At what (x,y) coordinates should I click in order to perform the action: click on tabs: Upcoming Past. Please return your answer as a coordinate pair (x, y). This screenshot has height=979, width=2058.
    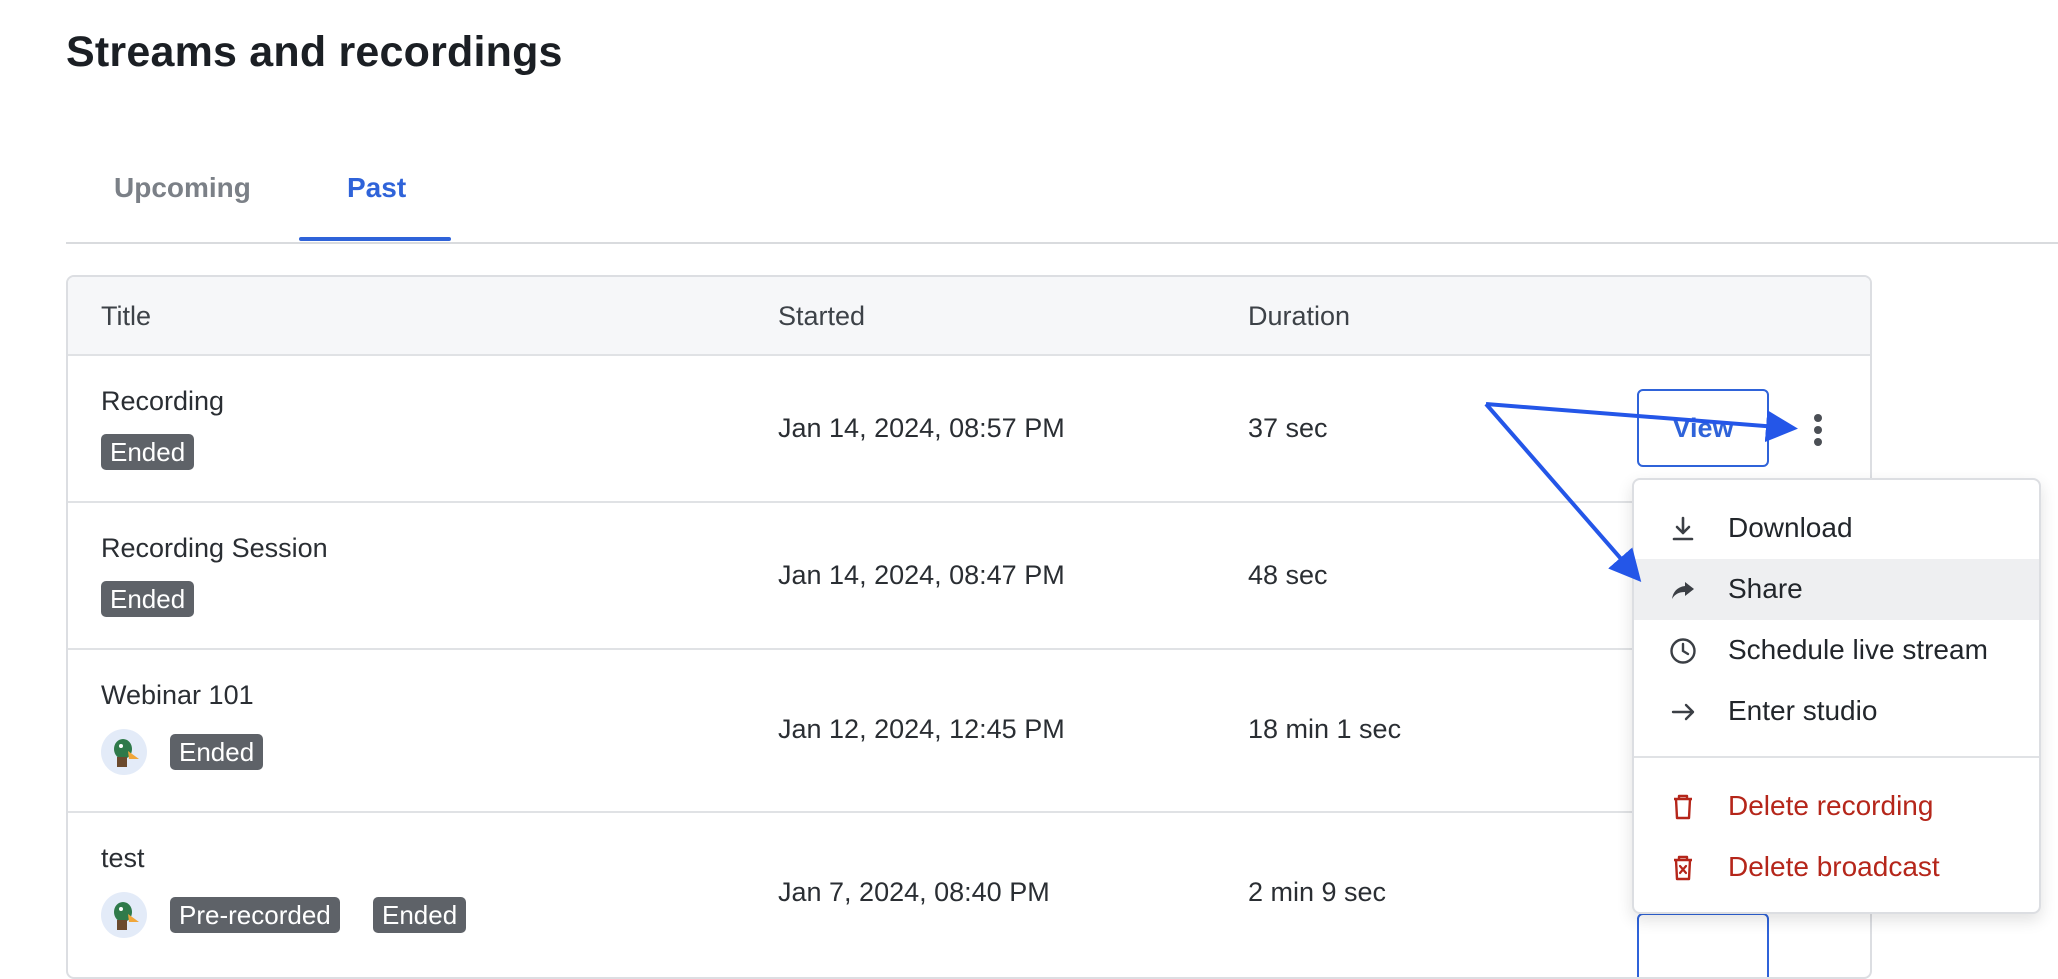
    Looking at the image, I should click on (1062, 197).